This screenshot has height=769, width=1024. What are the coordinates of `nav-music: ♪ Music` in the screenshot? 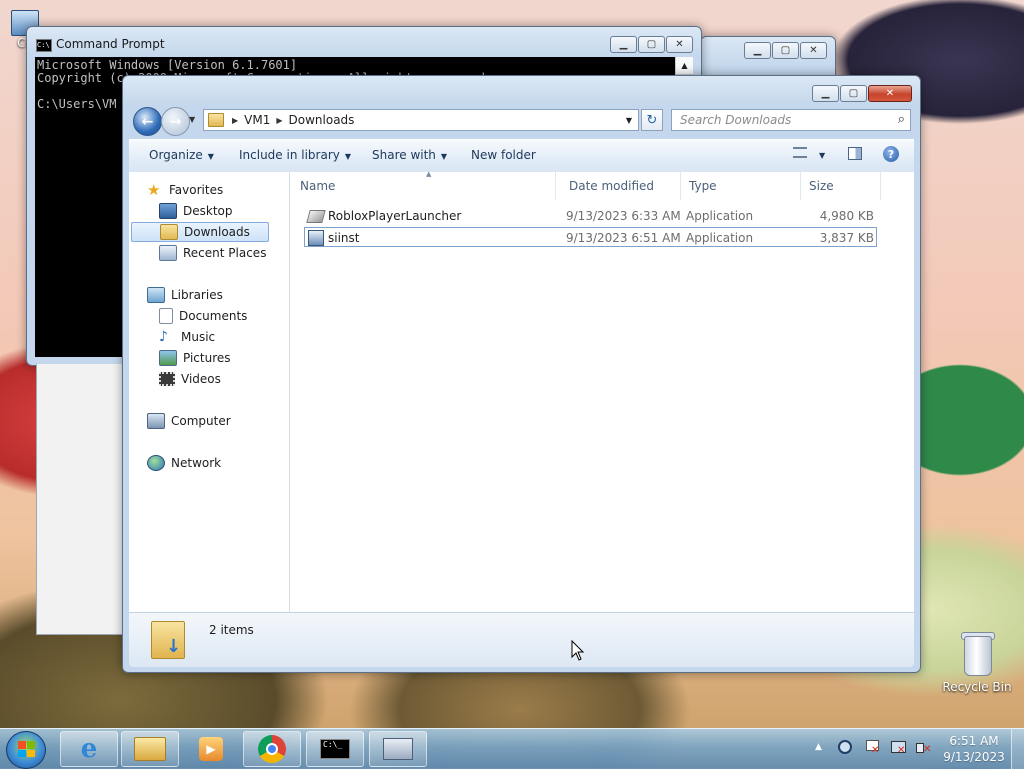 It's located at (187, 337).